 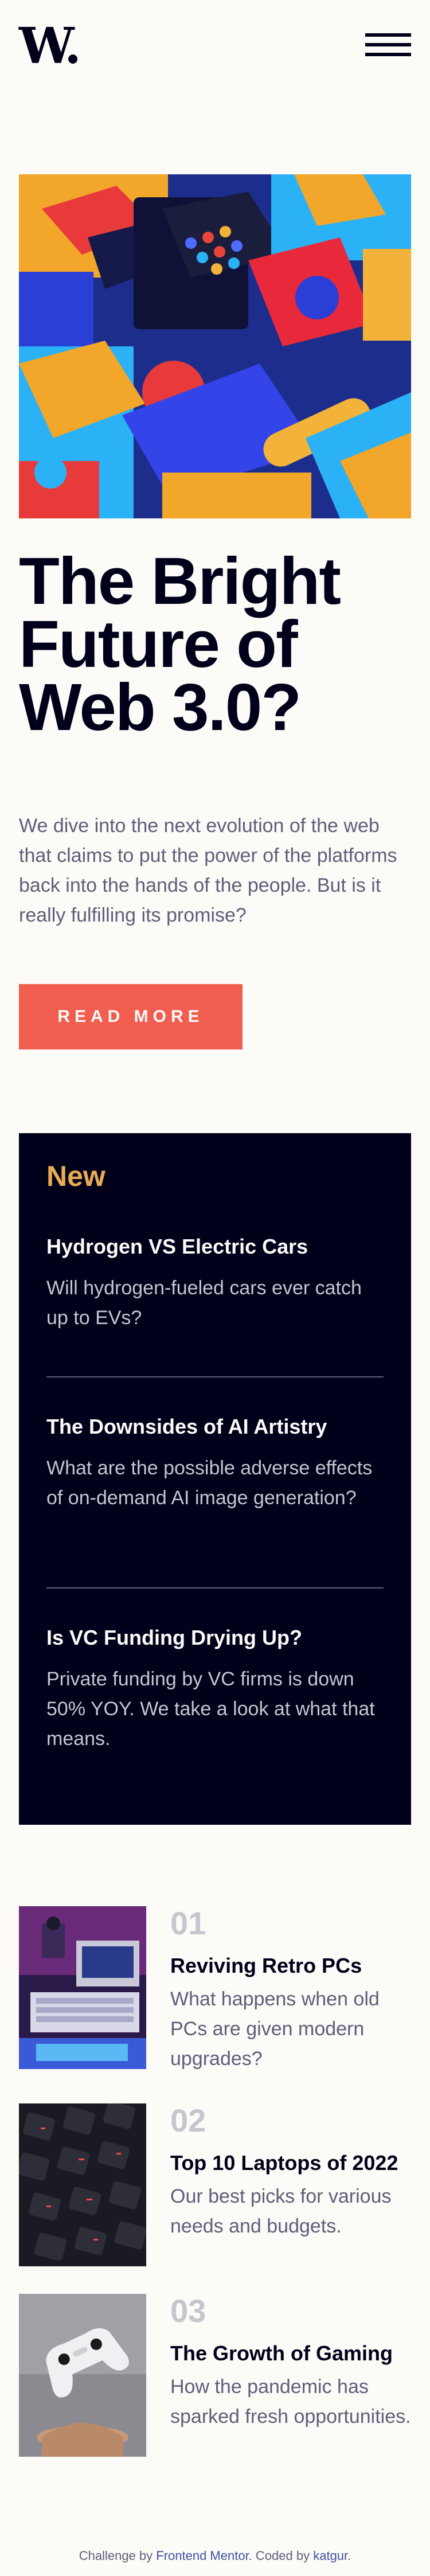 I want to click on new-item-title: The Downsides of AI Artistry, so click(x=215, y=1427).